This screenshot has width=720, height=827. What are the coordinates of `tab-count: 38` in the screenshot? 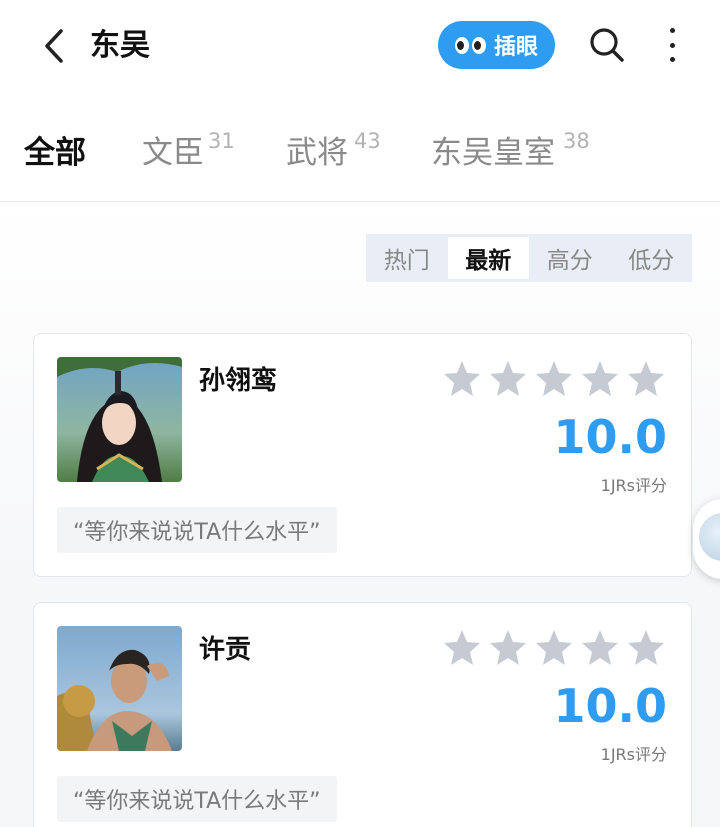 It's located at (576, 141).